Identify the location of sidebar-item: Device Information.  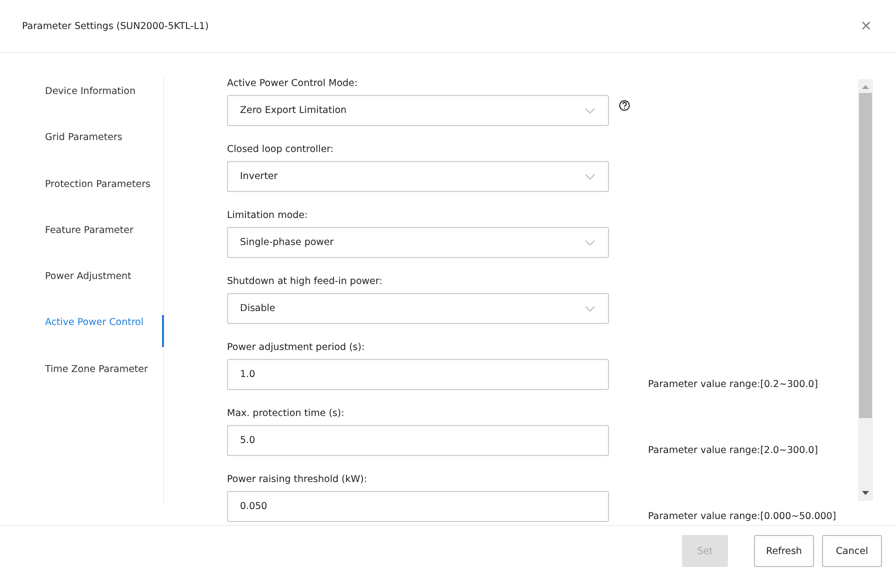
(82, 107).